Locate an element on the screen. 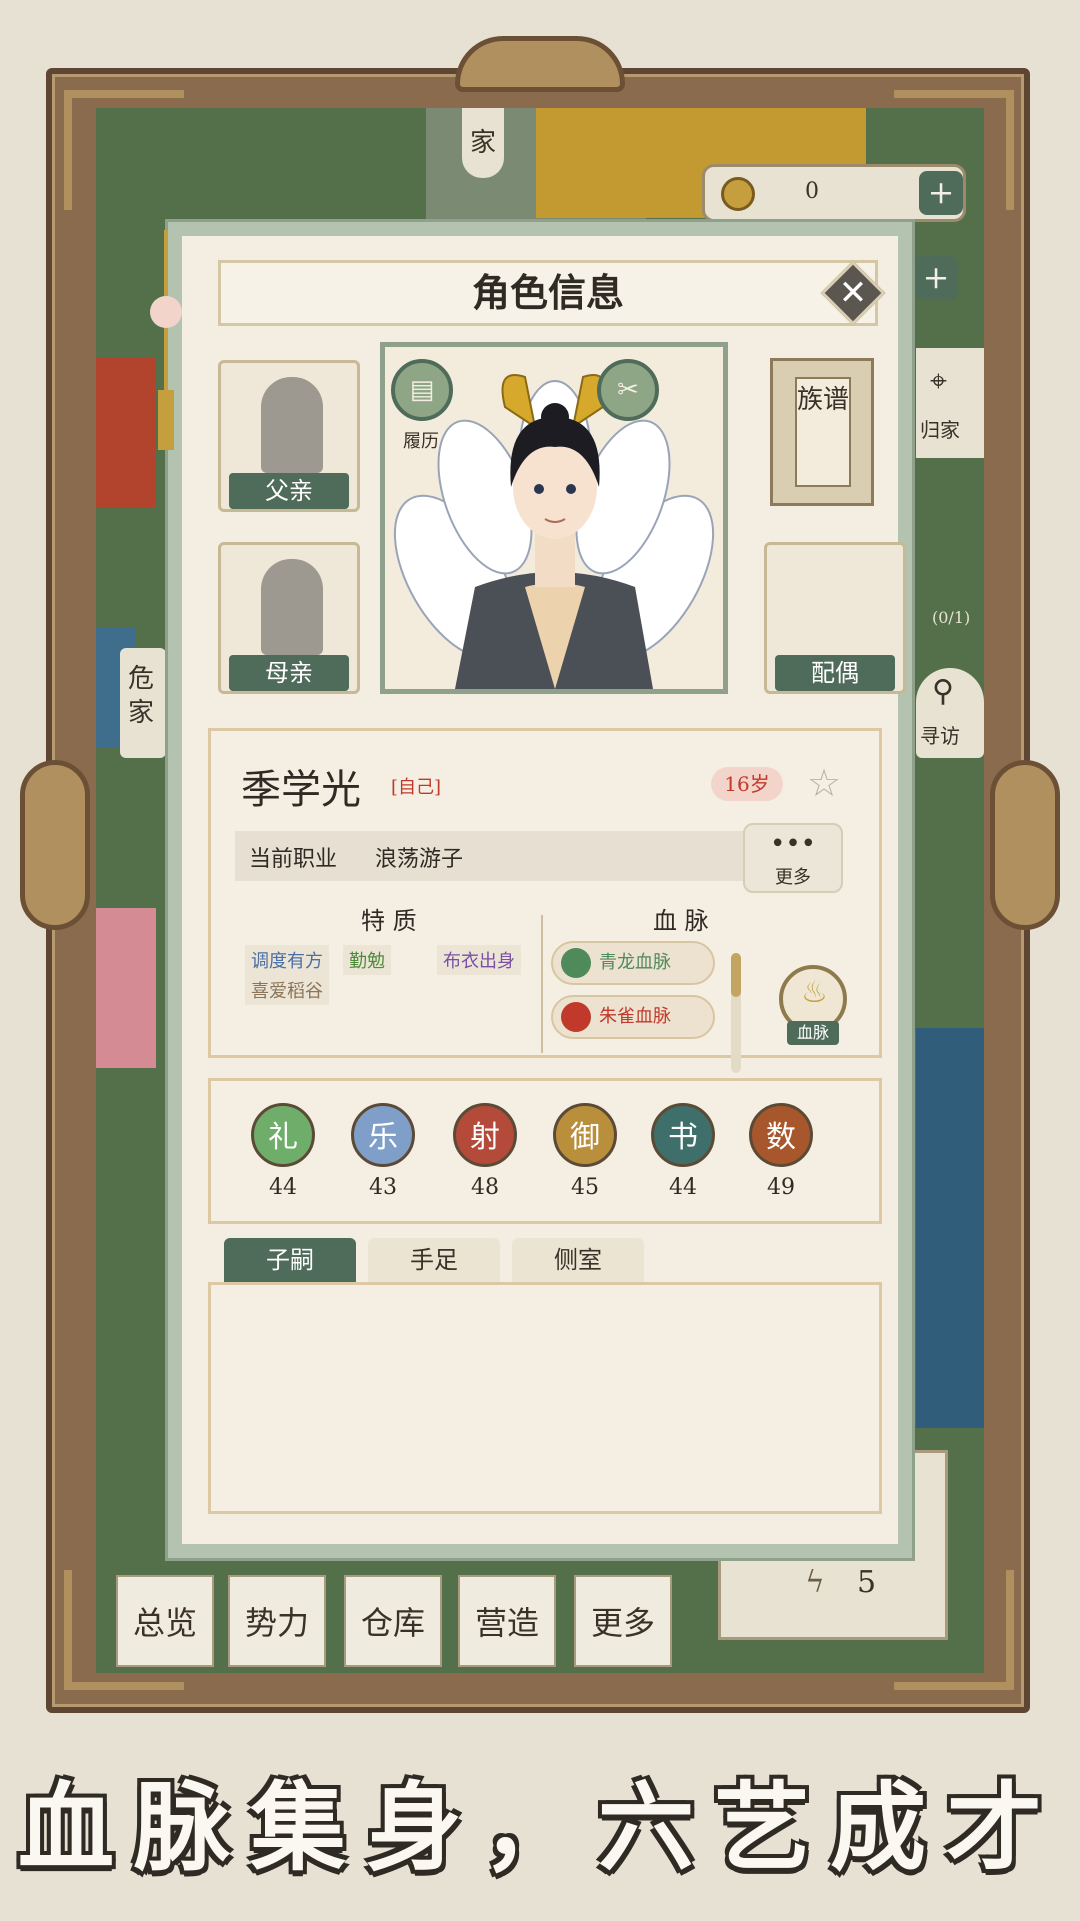 This screenshot has width=1080, height=1921. father-label: 父亲 is located at coordinates (289, 491).